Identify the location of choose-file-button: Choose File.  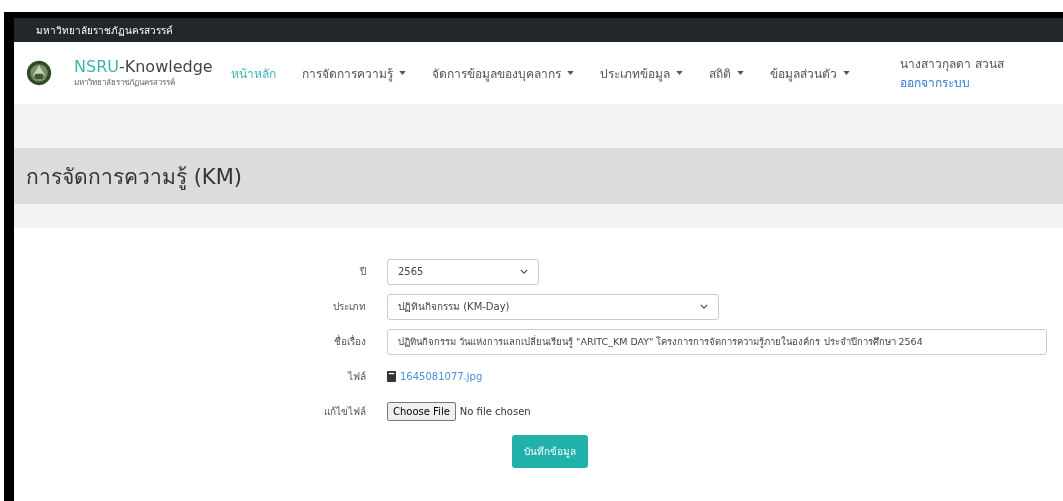
(421, 411).